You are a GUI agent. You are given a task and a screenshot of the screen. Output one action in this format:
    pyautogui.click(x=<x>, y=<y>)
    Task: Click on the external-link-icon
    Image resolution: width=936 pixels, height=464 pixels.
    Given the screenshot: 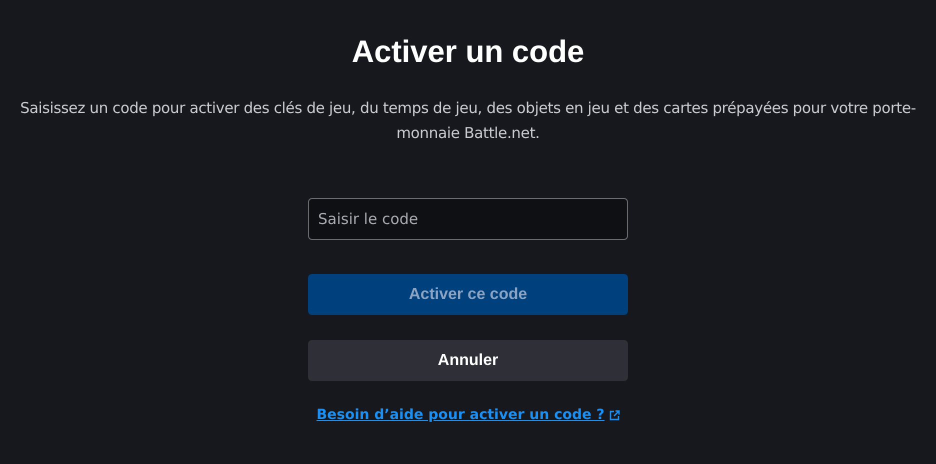 What is the action you would take?
    pyautogui.click(x=614, y=415)
    